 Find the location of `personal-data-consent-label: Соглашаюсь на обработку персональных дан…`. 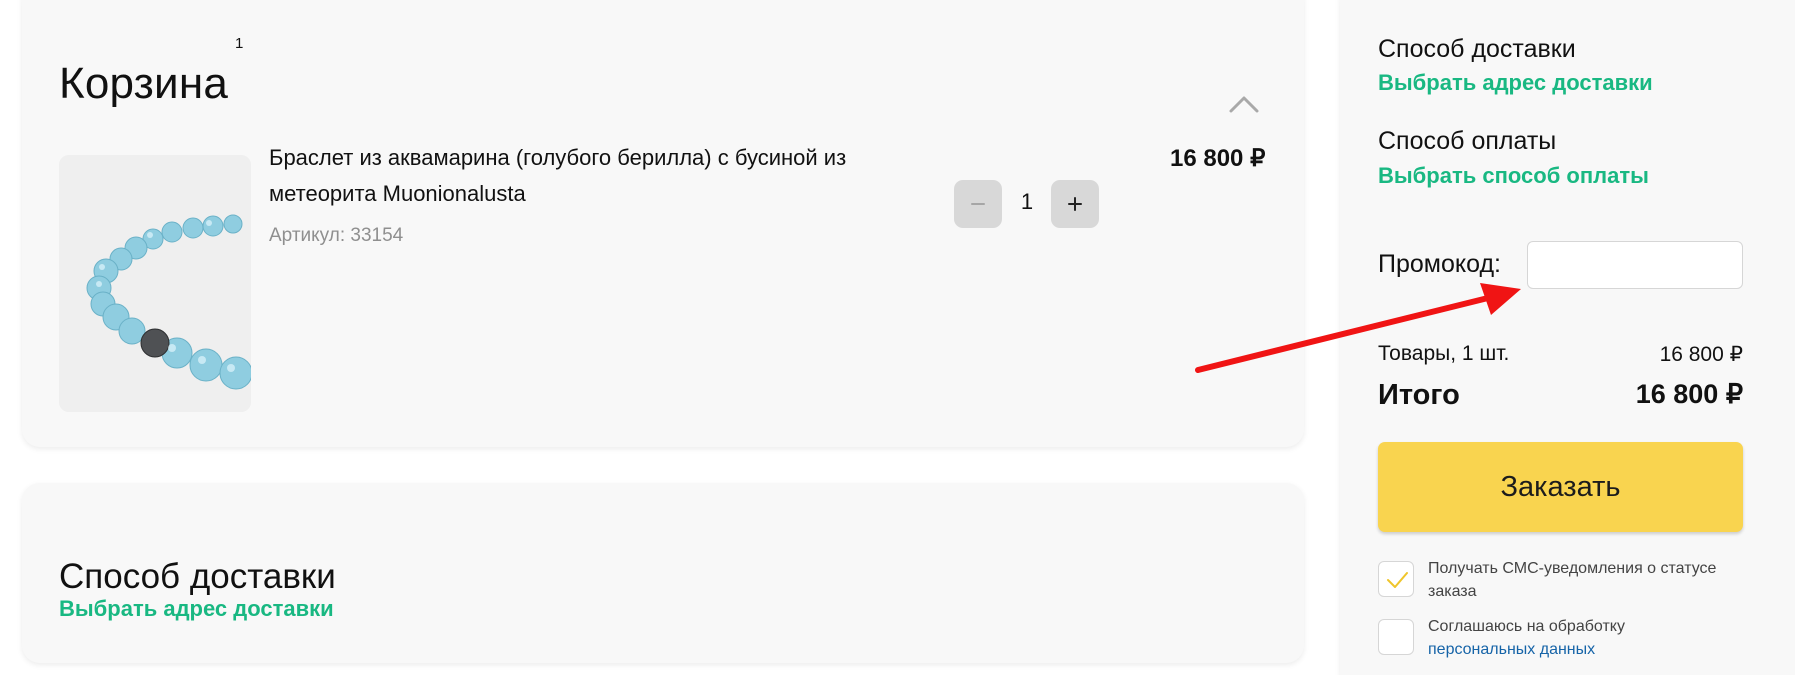

personal-data-consent-label: Соглашаюсь на обработку персональных дан… is located at coordinates (1588, 638).